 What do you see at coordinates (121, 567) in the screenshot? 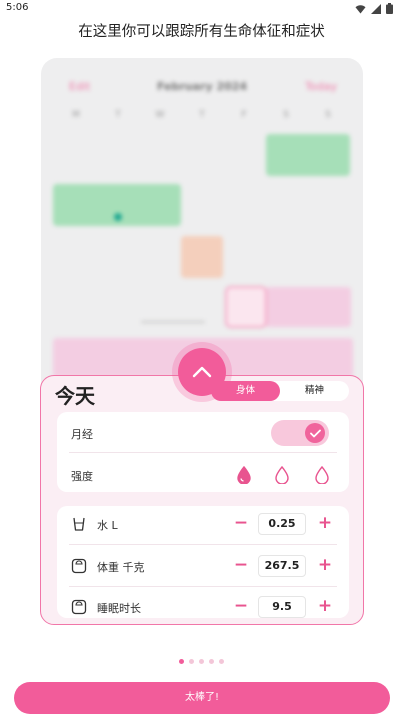
I see `metric-label-weight: 体重 千克` at bounding box center [121, 567].